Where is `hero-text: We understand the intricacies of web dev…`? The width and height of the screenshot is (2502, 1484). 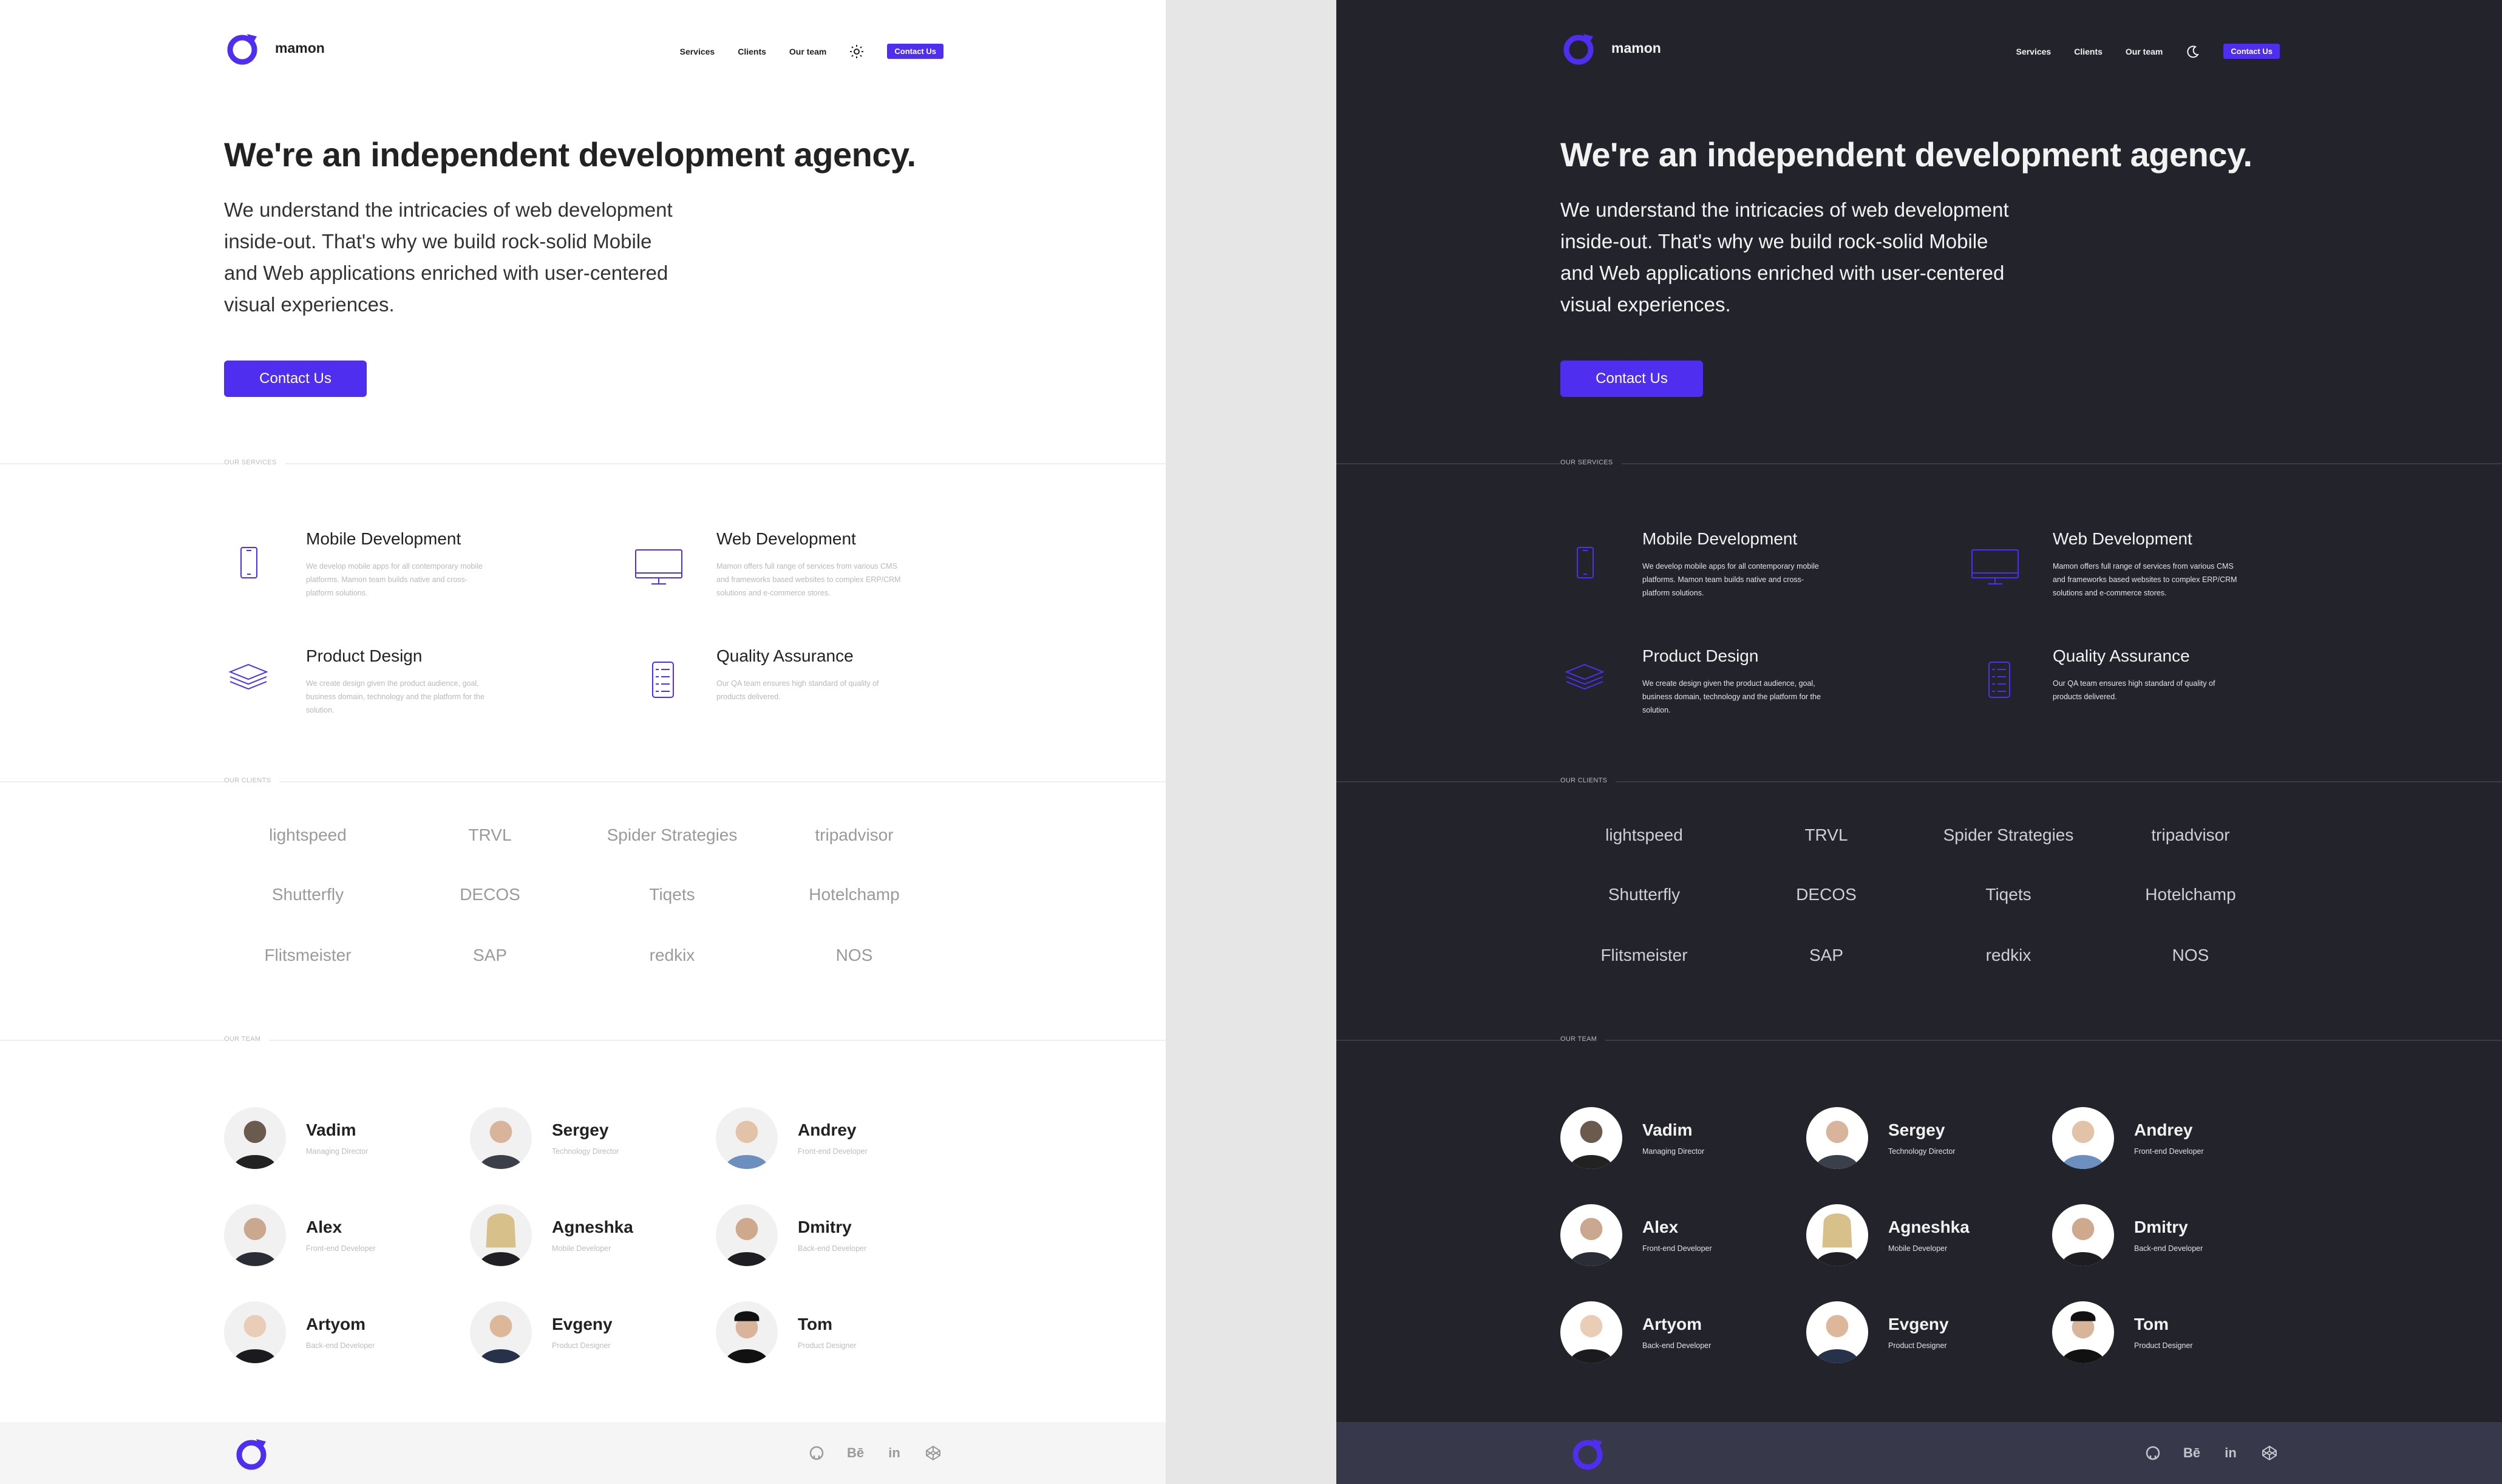 hero-text: We understand the intricacies of web dev… is located at coordinates (448, 257).